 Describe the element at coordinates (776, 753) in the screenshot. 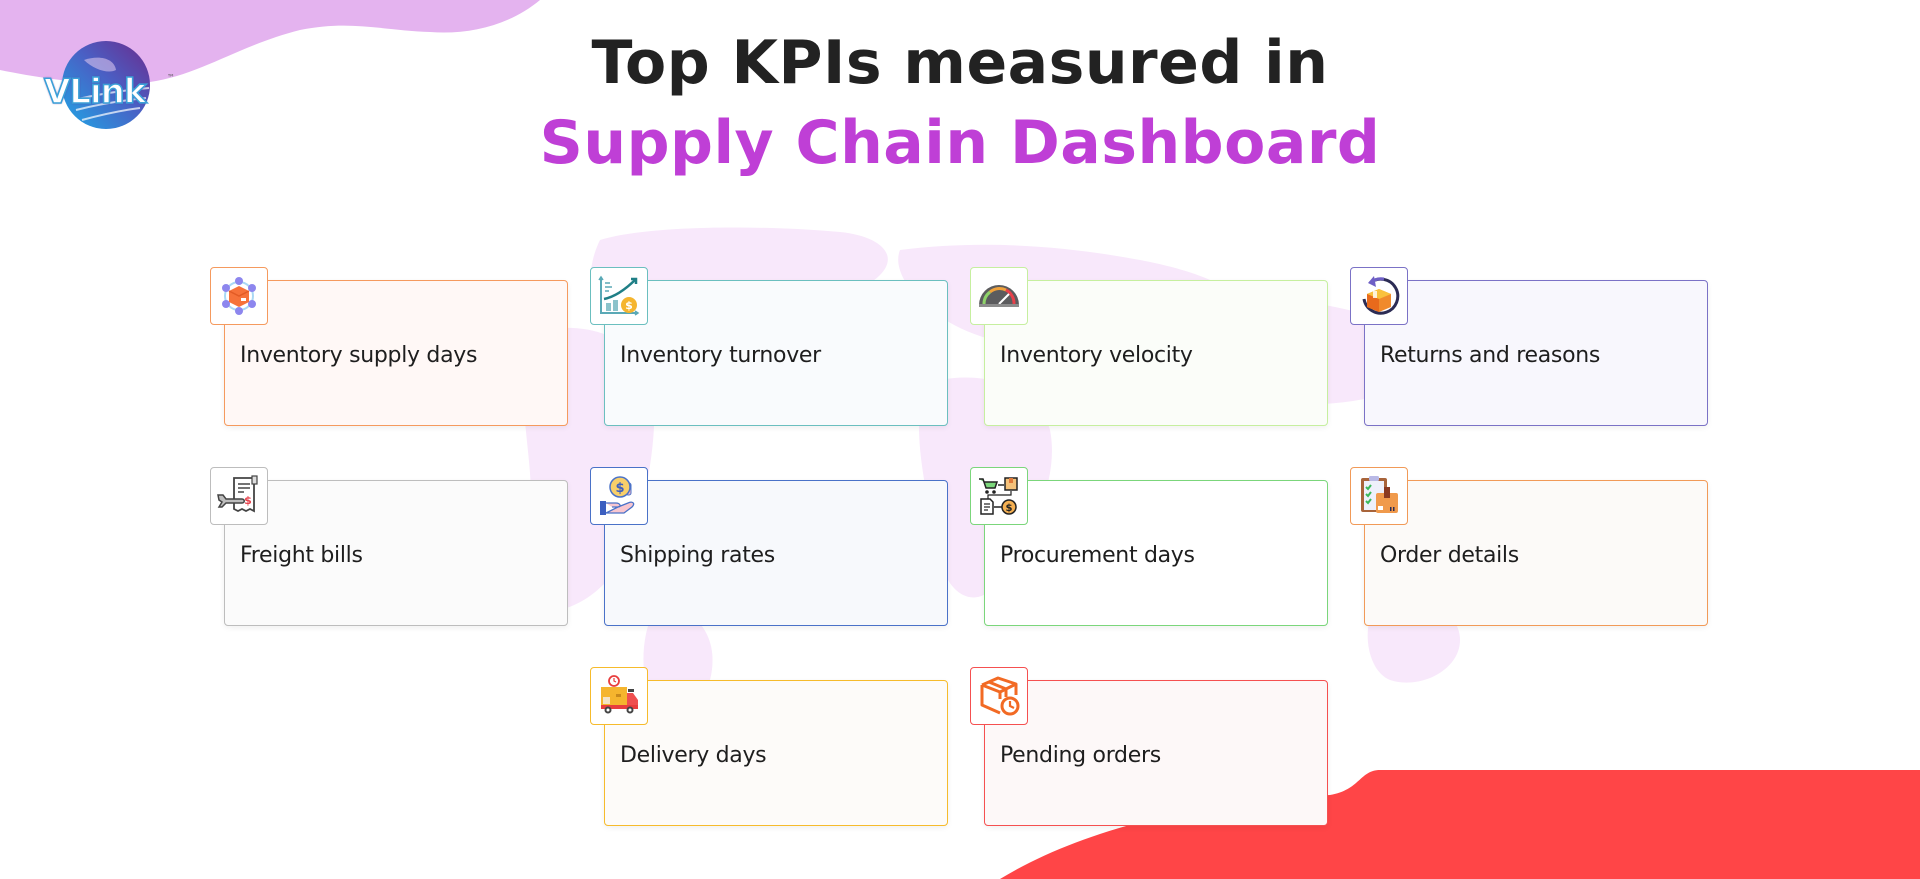

I see `kpi-card-delivery-days: Delivery days` at that location.